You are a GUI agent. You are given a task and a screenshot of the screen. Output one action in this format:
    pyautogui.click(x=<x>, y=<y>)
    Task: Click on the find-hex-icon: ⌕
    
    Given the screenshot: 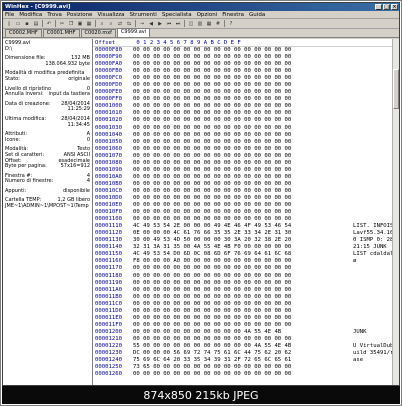 What is the action you would take?
    pyautogui.click(x=111, y=24)
    